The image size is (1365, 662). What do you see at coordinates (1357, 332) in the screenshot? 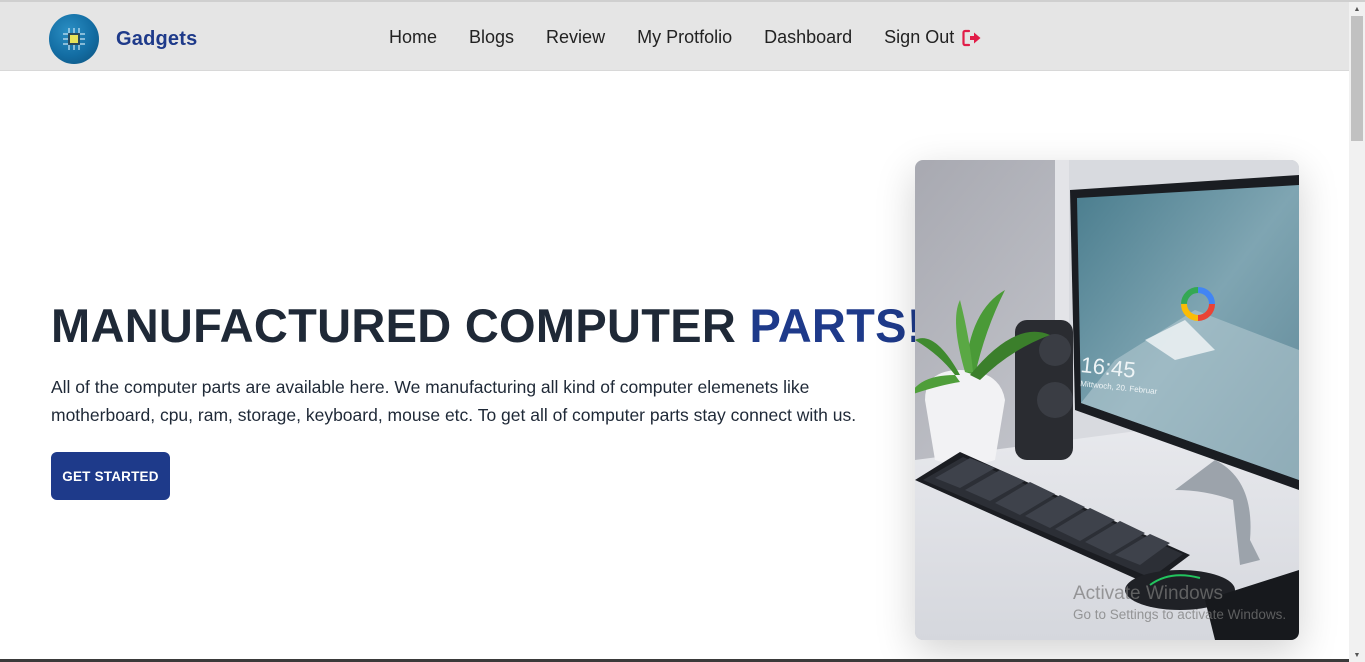
I see `vertical-scrollbar: ▲ ▼` at bounding box center [1357, 332].